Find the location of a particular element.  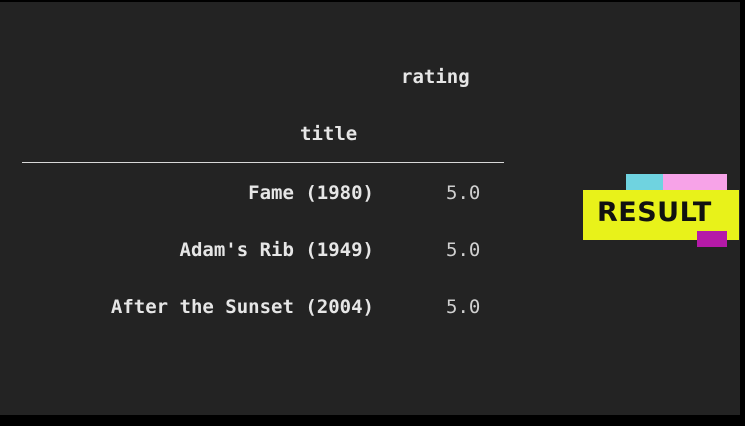

pink-tape-decoration is located at coordinates (695, 182).